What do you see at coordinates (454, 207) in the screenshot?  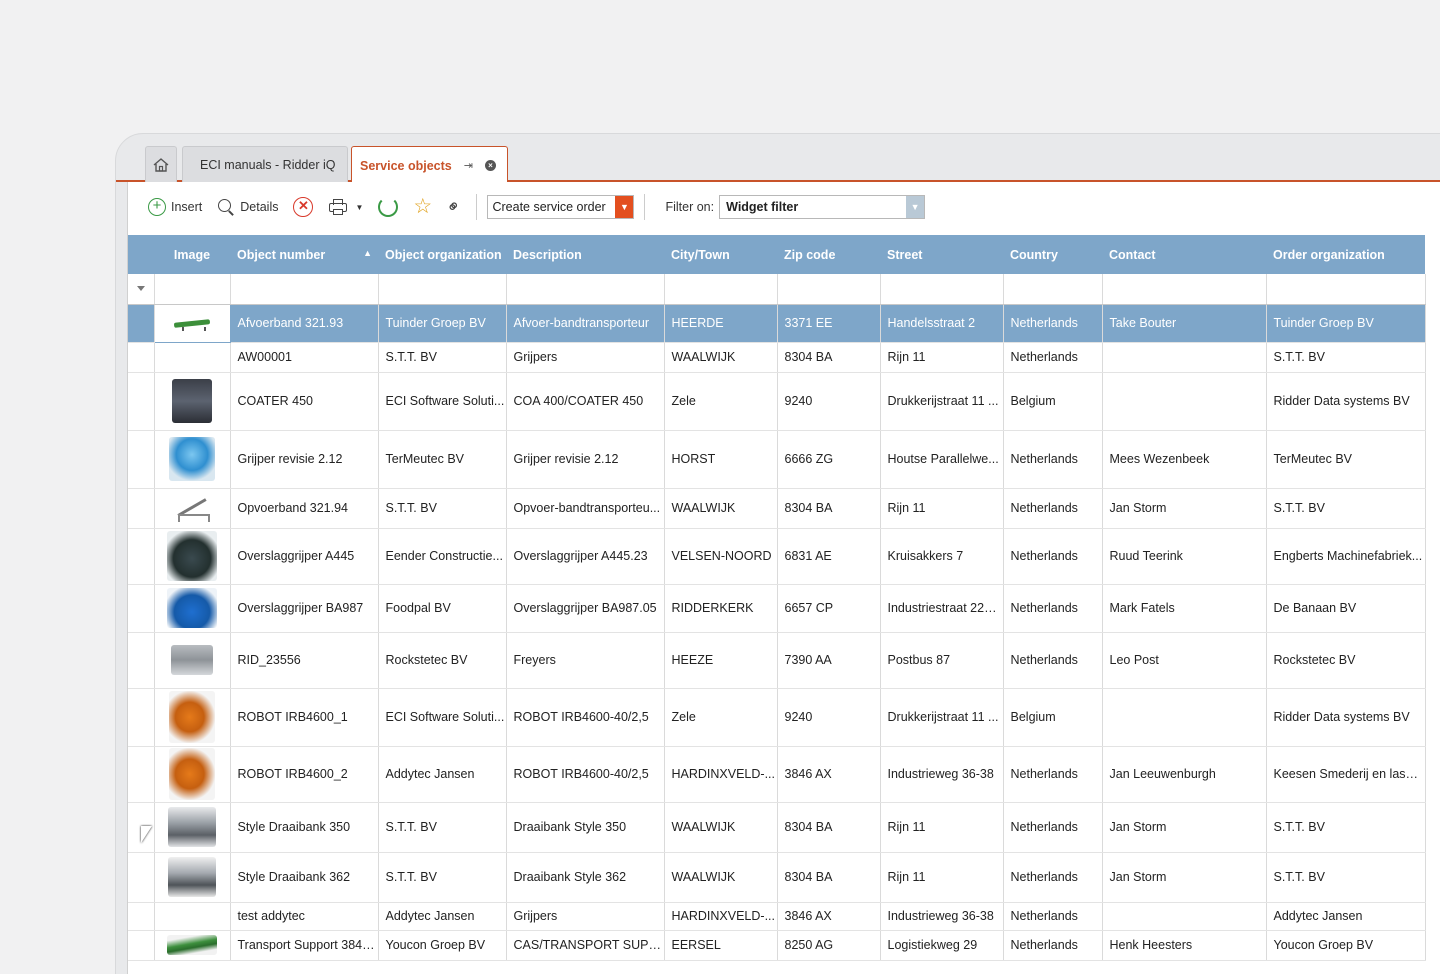 I see `link-button: ⚭` at bounding box center [454, 207].